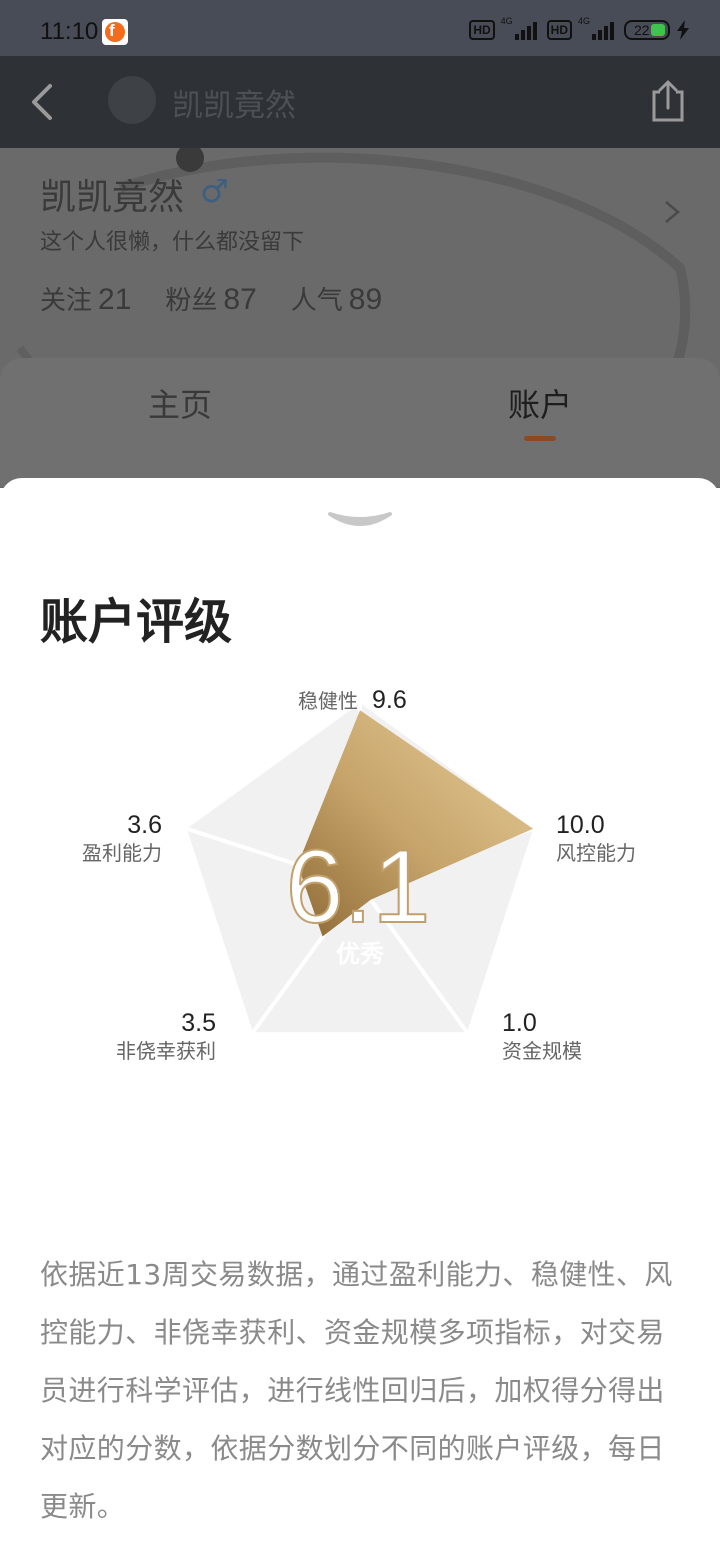 The width and height of the screenshot is (720, 1560). What do you see at coordinates (596, 853) in the screenshot?
I see `radar-label-risk-control: 风控能力` at bounding box center [596, 853].